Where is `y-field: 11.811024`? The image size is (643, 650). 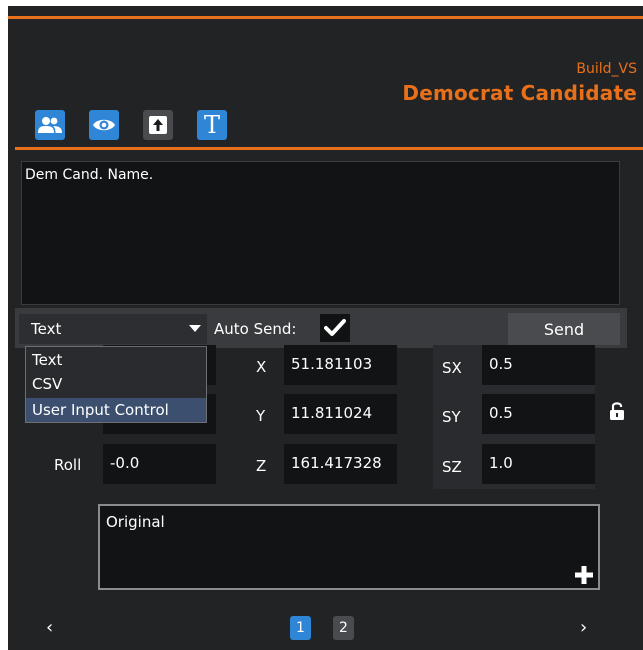
y-field: 11.811024 is located at coordinates (340, 414).